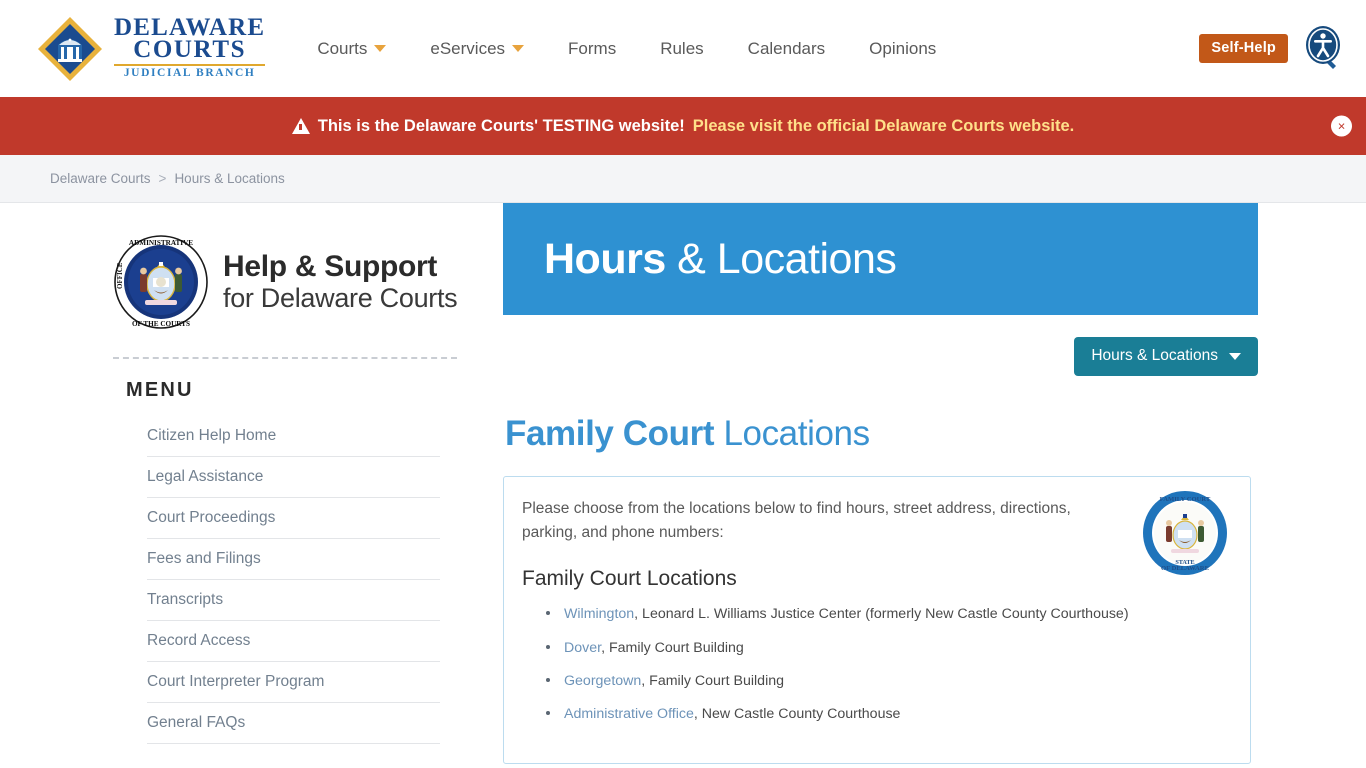 This screenshot has height=768, width=1366. I want to click on page-title-bold: Hours, so click(605, 258).